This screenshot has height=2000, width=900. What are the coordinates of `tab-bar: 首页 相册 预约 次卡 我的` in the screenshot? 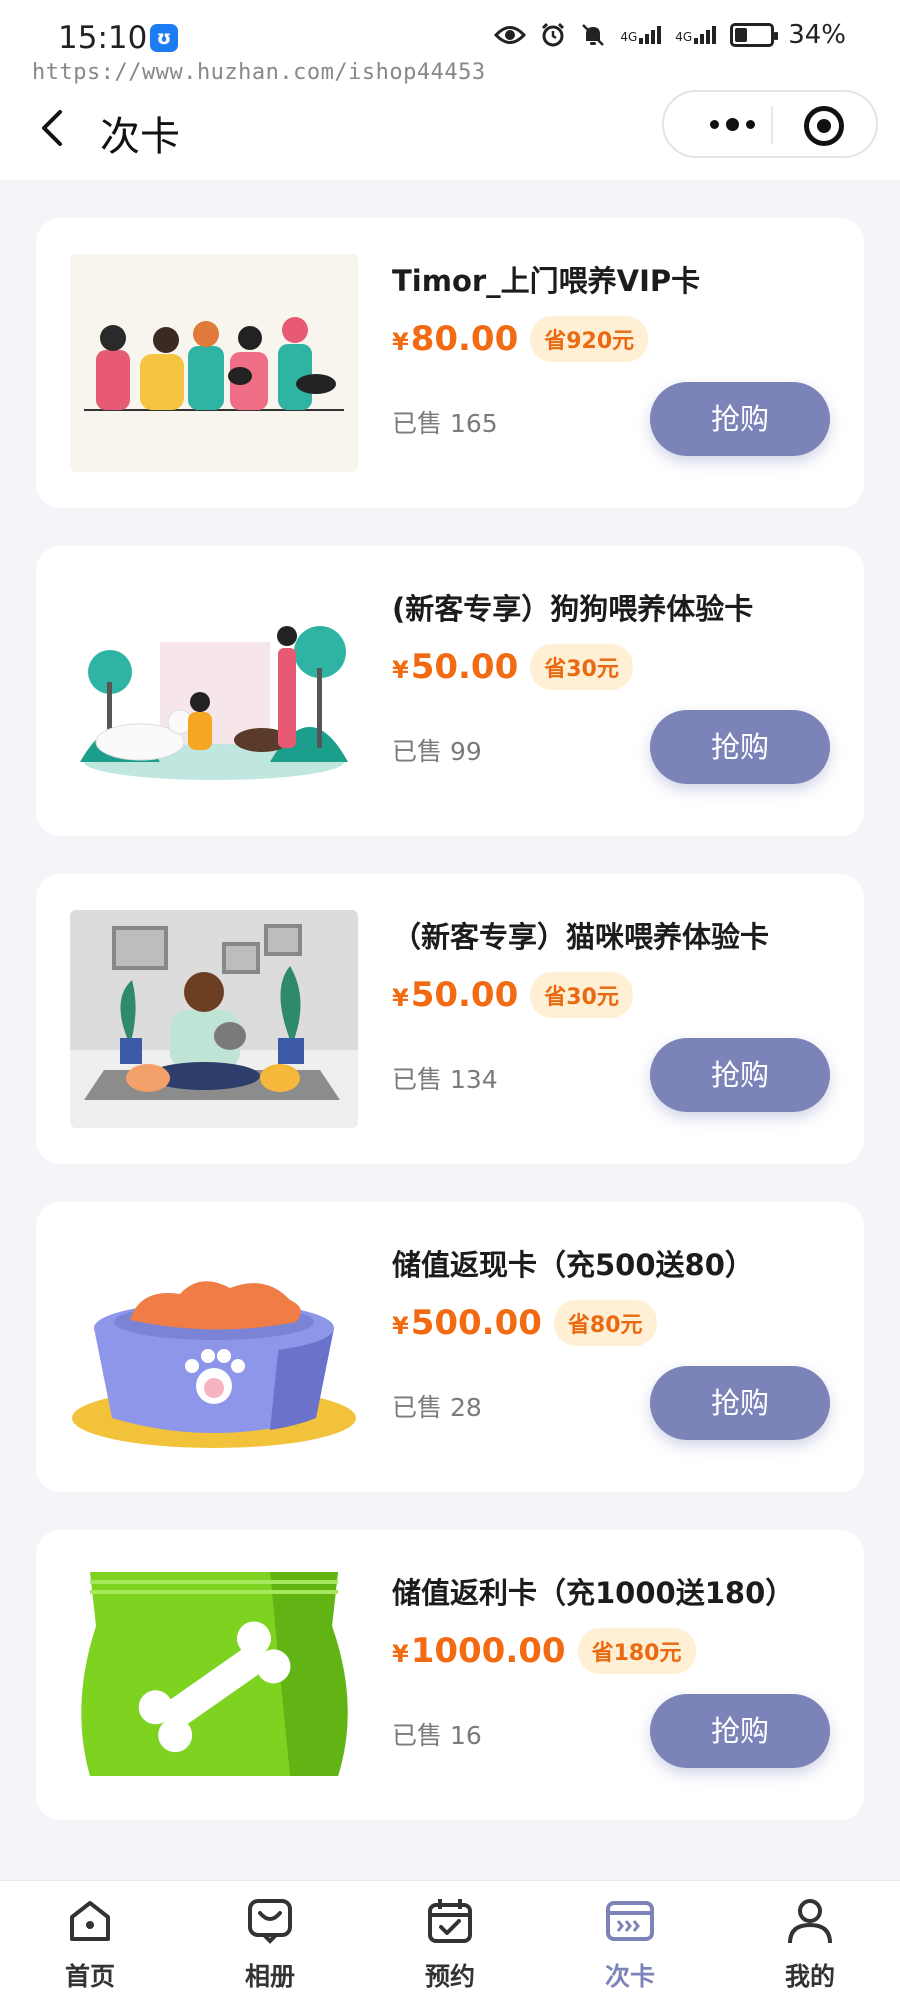 It's located at (450, 1940).